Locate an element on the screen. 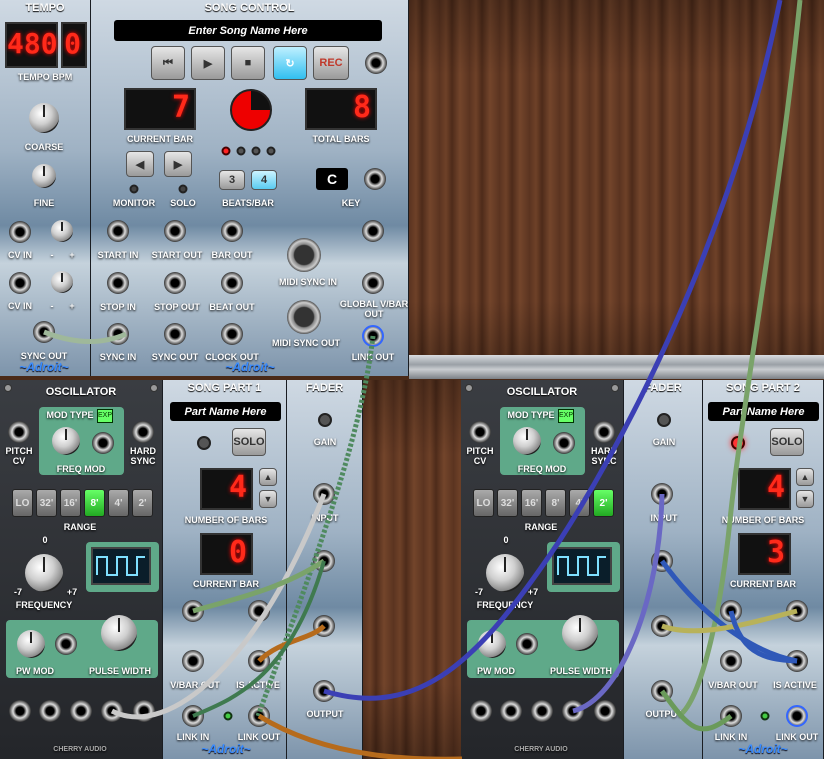  part2-jack-b is located at coordinates (797, 611).